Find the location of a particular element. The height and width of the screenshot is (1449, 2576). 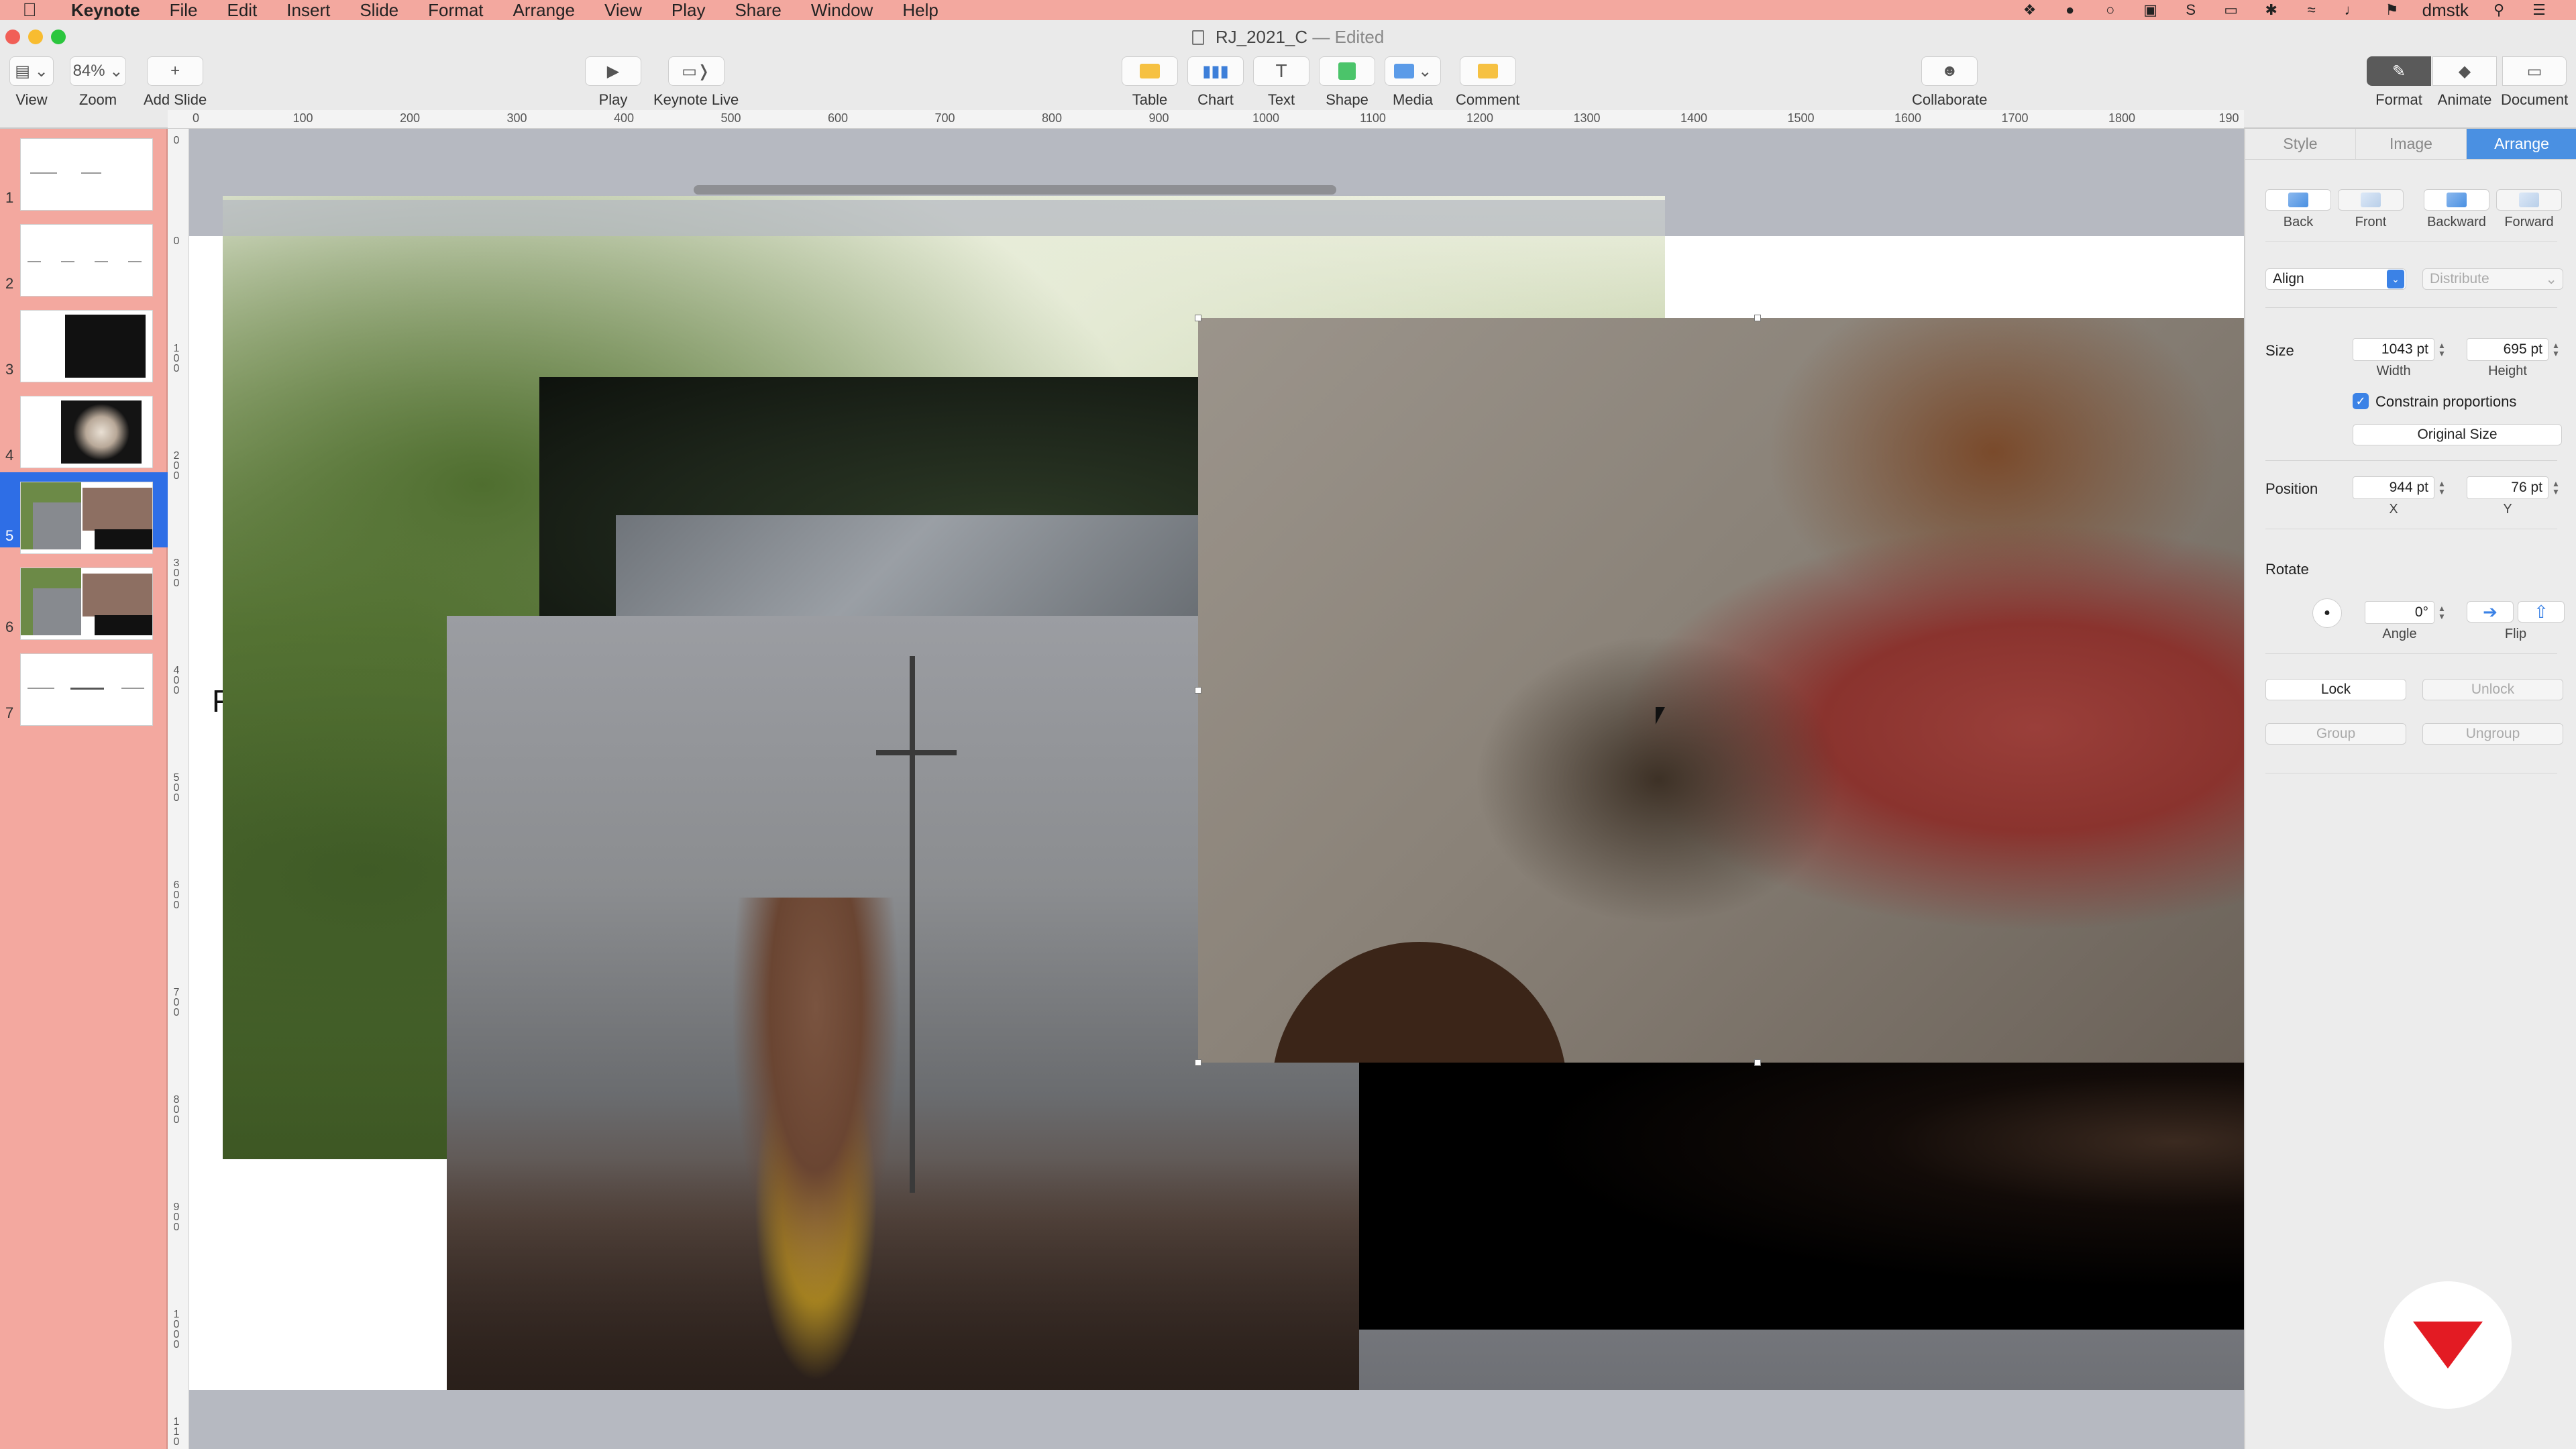

animate-tool: ◆ Animate is located at coordinates (2464, 82).